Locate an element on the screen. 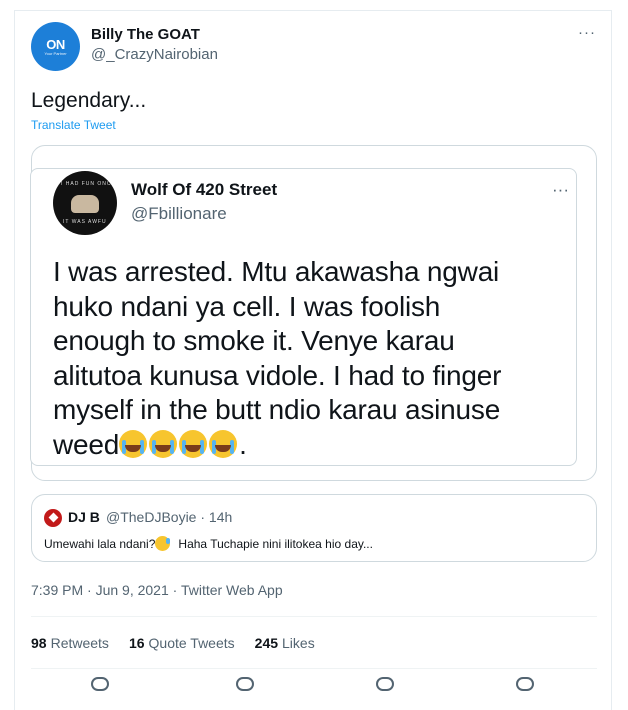  tweet-stats: 98 Retweets 16 Quote Tweets 245 Likes is located at coordinates (173, 643).